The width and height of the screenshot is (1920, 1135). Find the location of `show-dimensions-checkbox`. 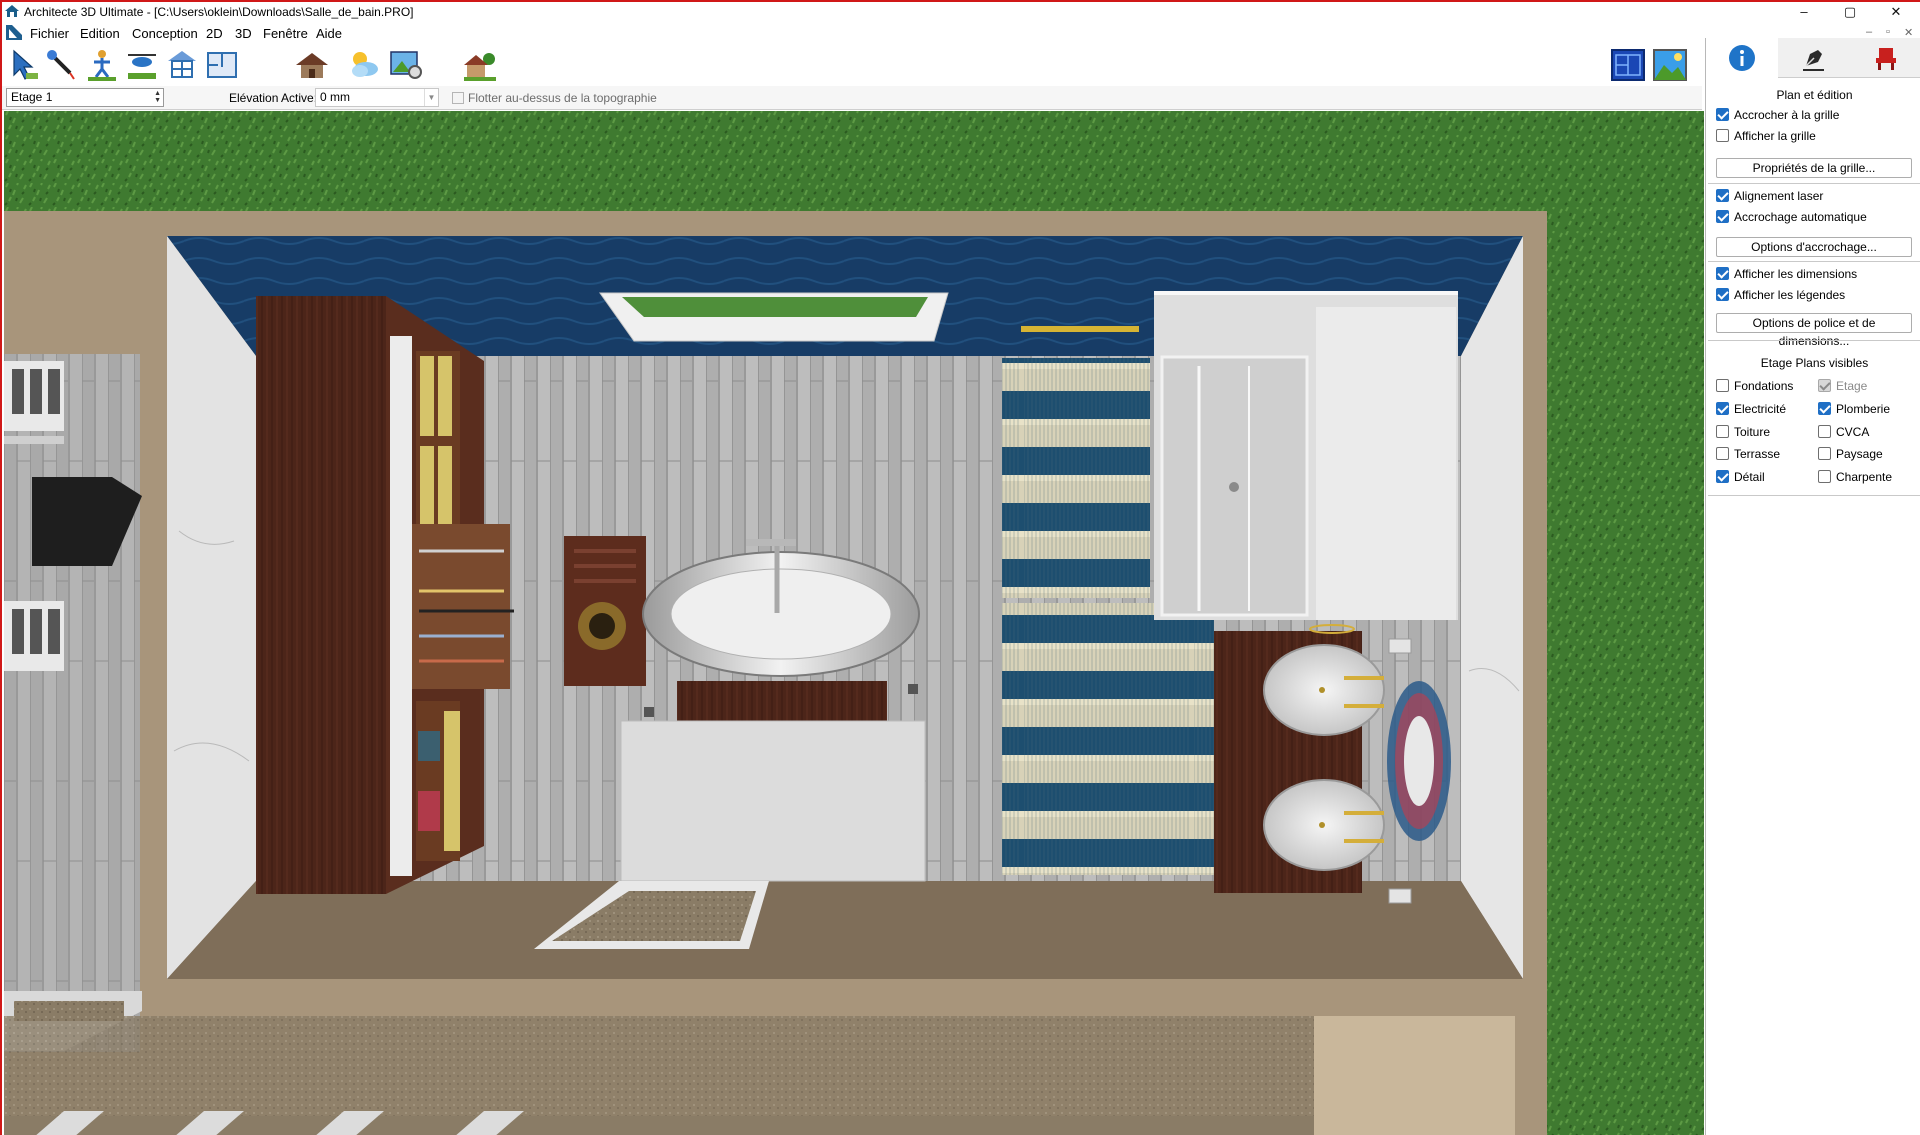

show-dimensions-checkbox is located at coordinates (1722, 273).